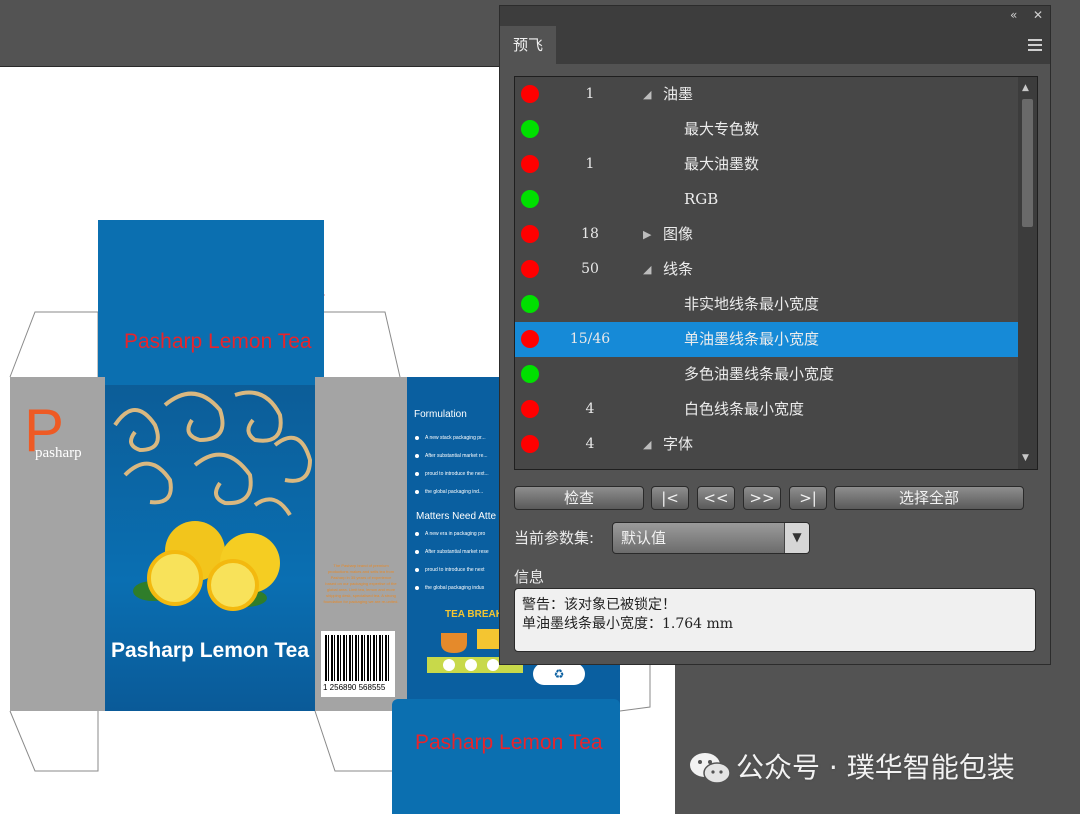 The width and height of the screenshot is (1080, 814). Describe the element at coordinates (590, 234) in the screenshot. I see `check-count: 18` at that location.